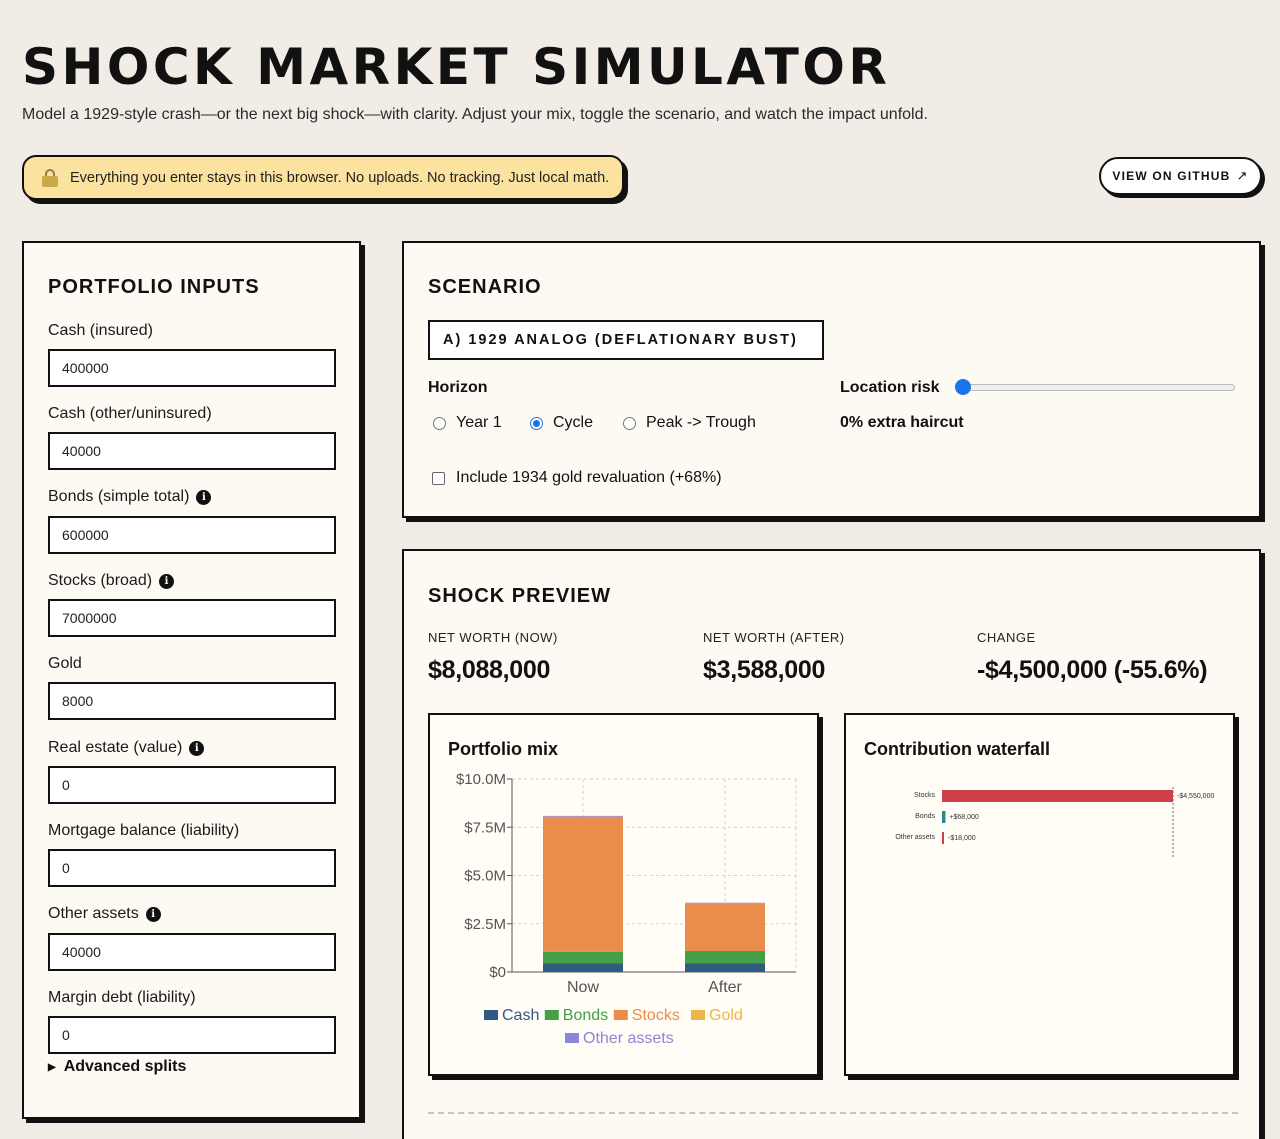  What do you see at coordinates (925, 795) in the screenshot?
I see `waterfall-category-label: Stocks` at bounding box center [925, 795].